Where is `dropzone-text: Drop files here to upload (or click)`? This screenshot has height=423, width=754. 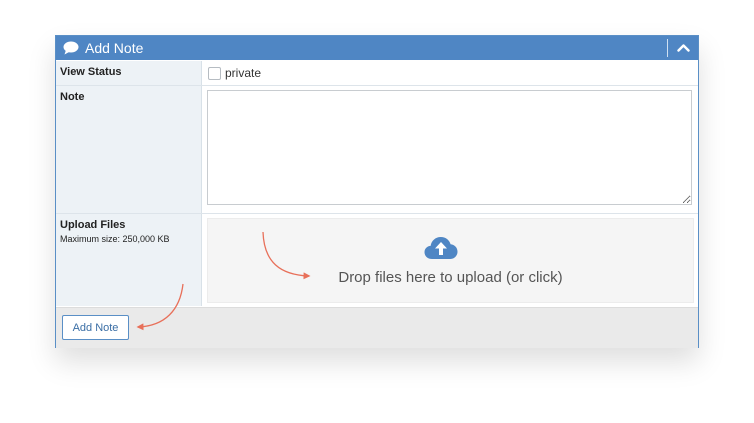
dropzone-text: Drop files here to upload (or click) is located at coordinates (450, 277).